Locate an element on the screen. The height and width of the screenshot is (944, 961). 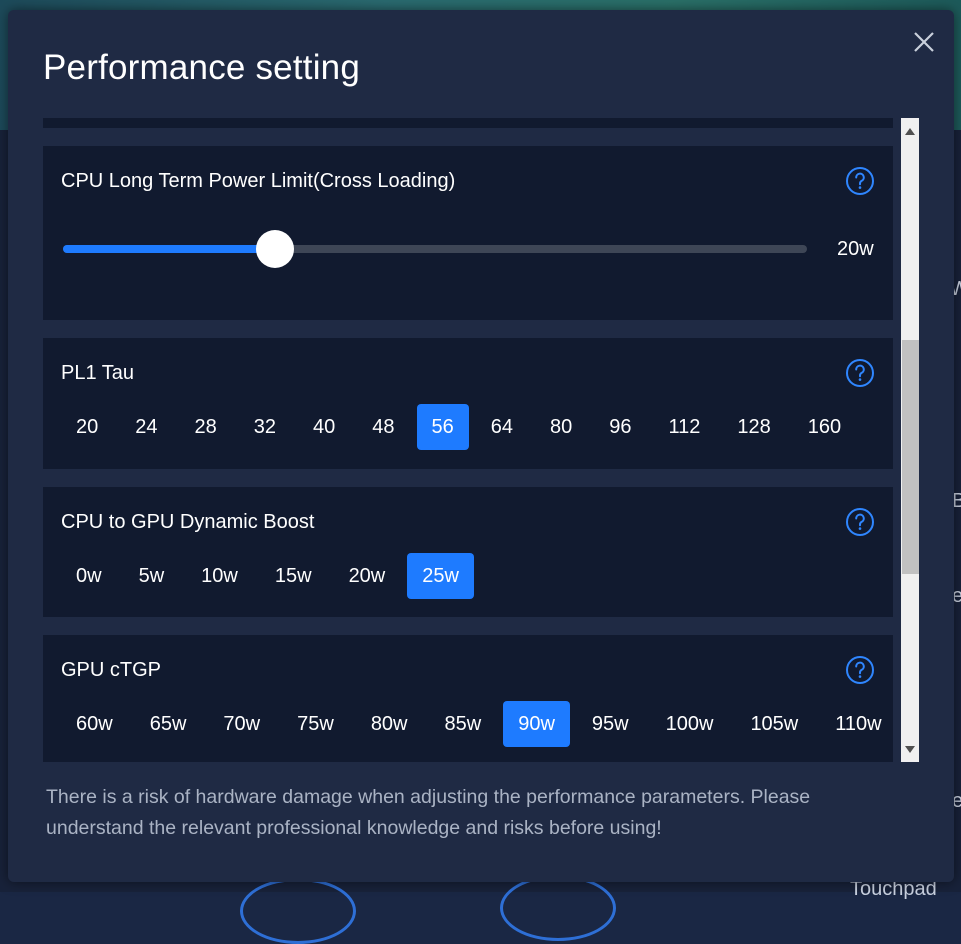
pl1-tau-options: 20 24 28 32 40 48 56 64 80 96 112 128 160 is located at coordinates (458, 427).